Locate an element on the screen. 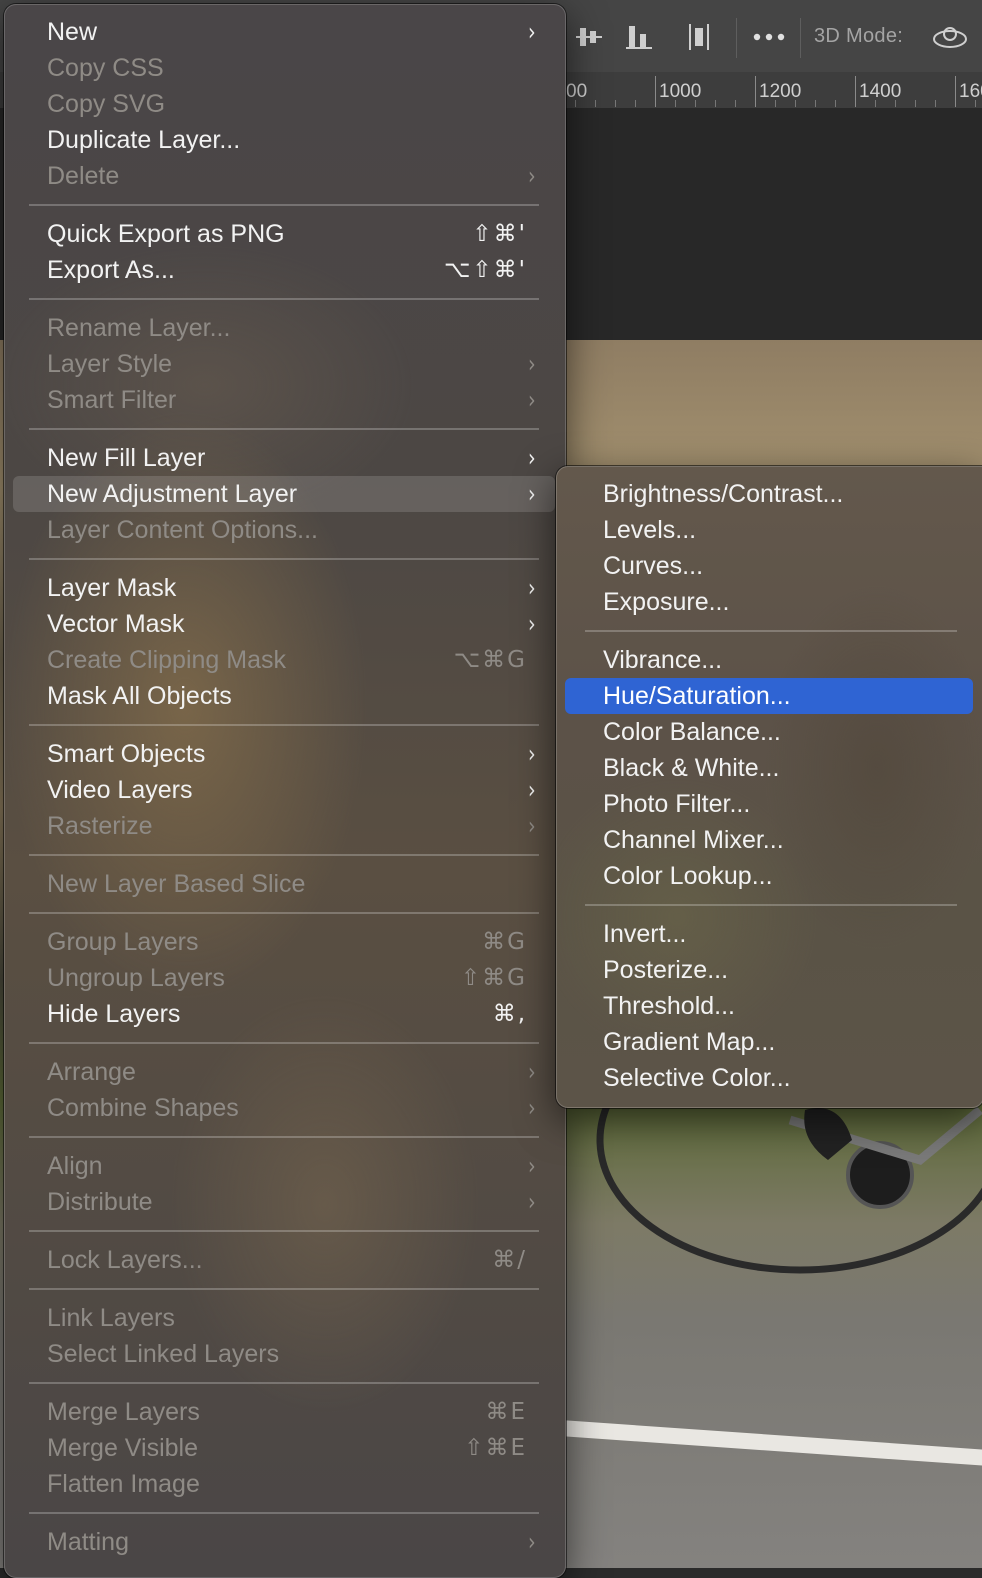 The height and width of the screenshot is (1578, 982). menu-item-label: New Fill Layer is located at coordinates (126, 458).